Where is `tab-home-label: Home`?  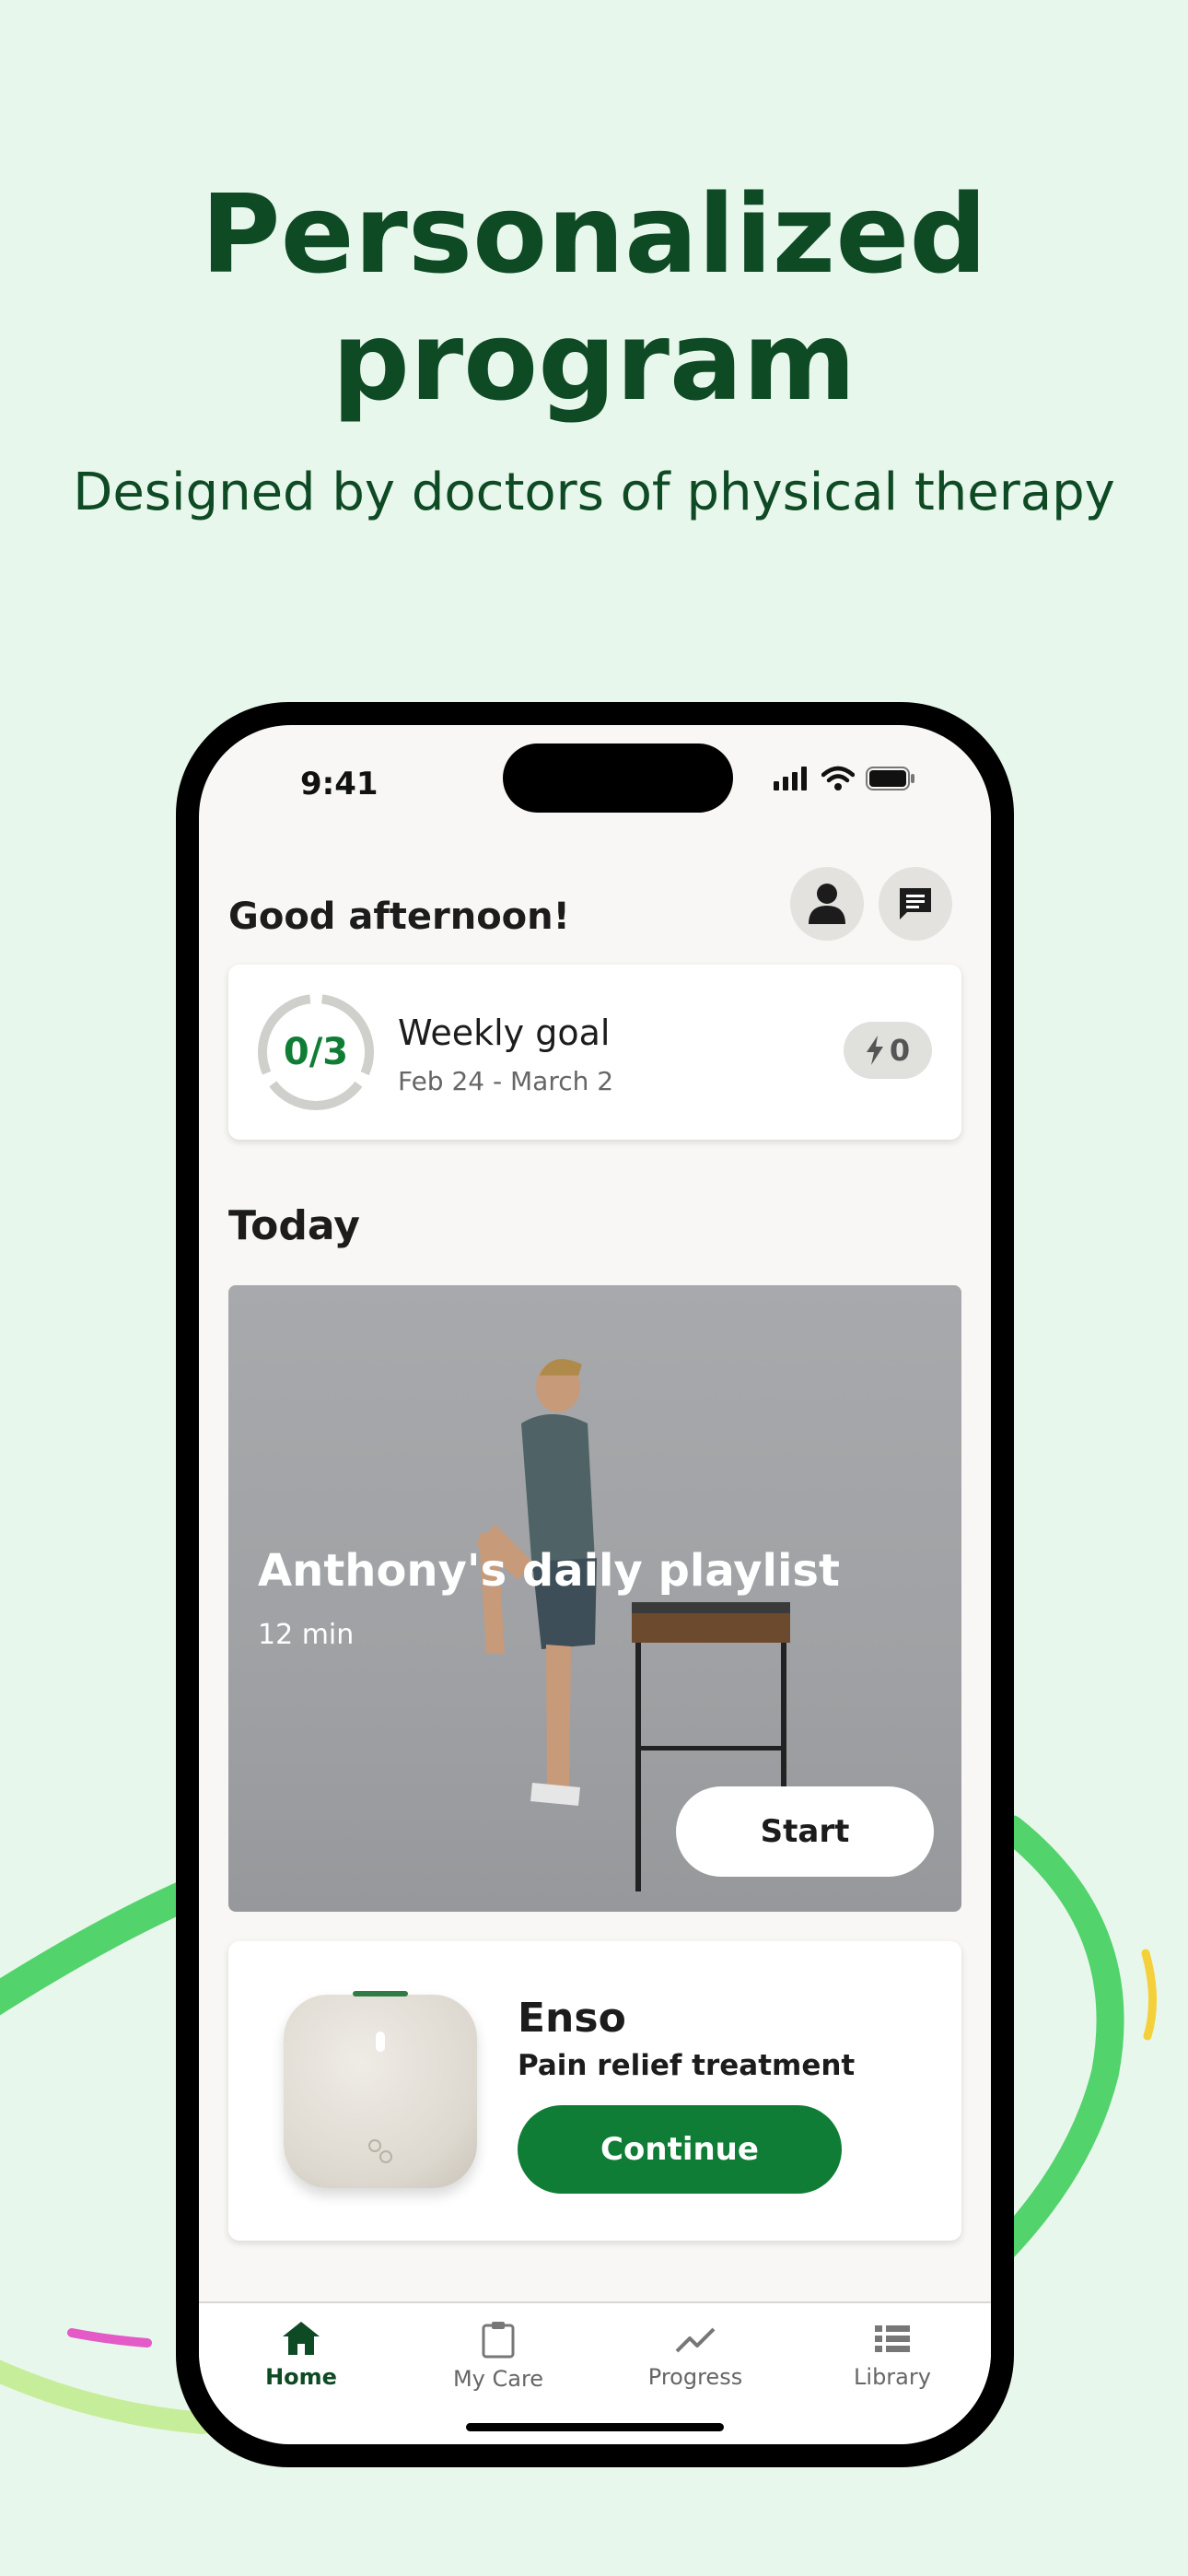
tab-home-label: Home is located at coordinates (301, 2377).